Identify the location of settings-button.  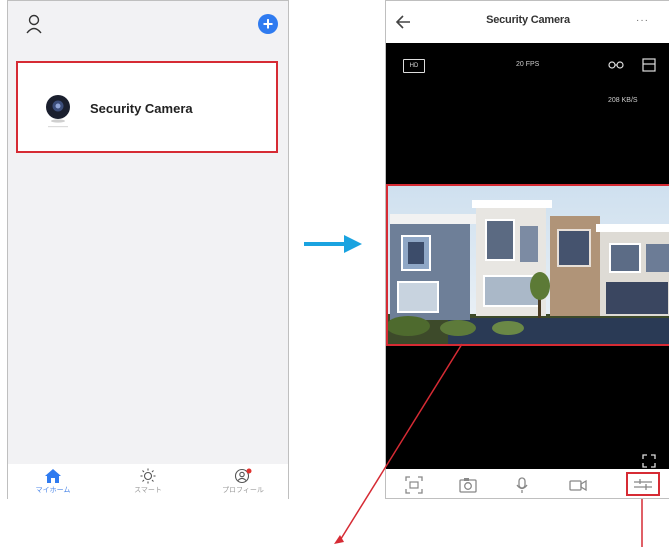
(643, 484).